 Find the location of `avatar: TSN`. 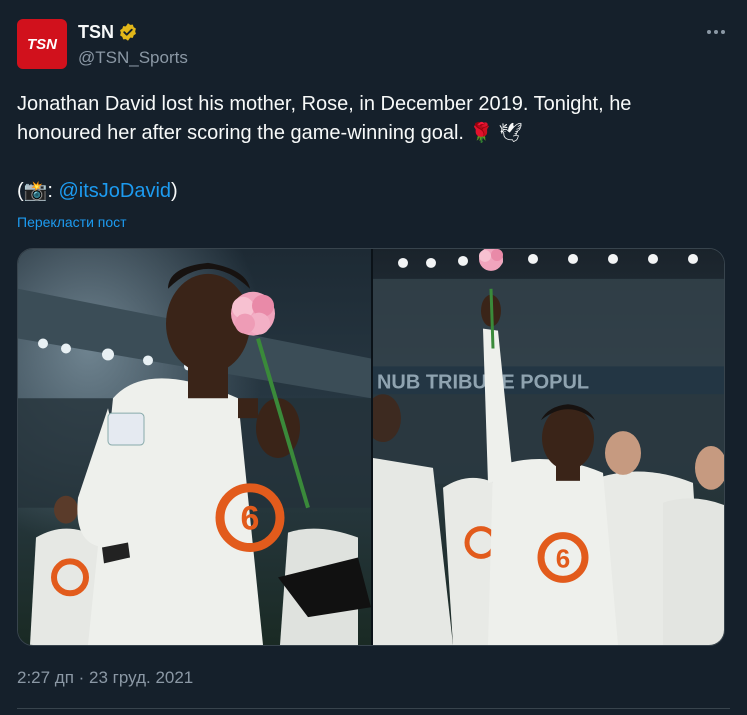

avatar: TSN is located at coordinates (42, 44).